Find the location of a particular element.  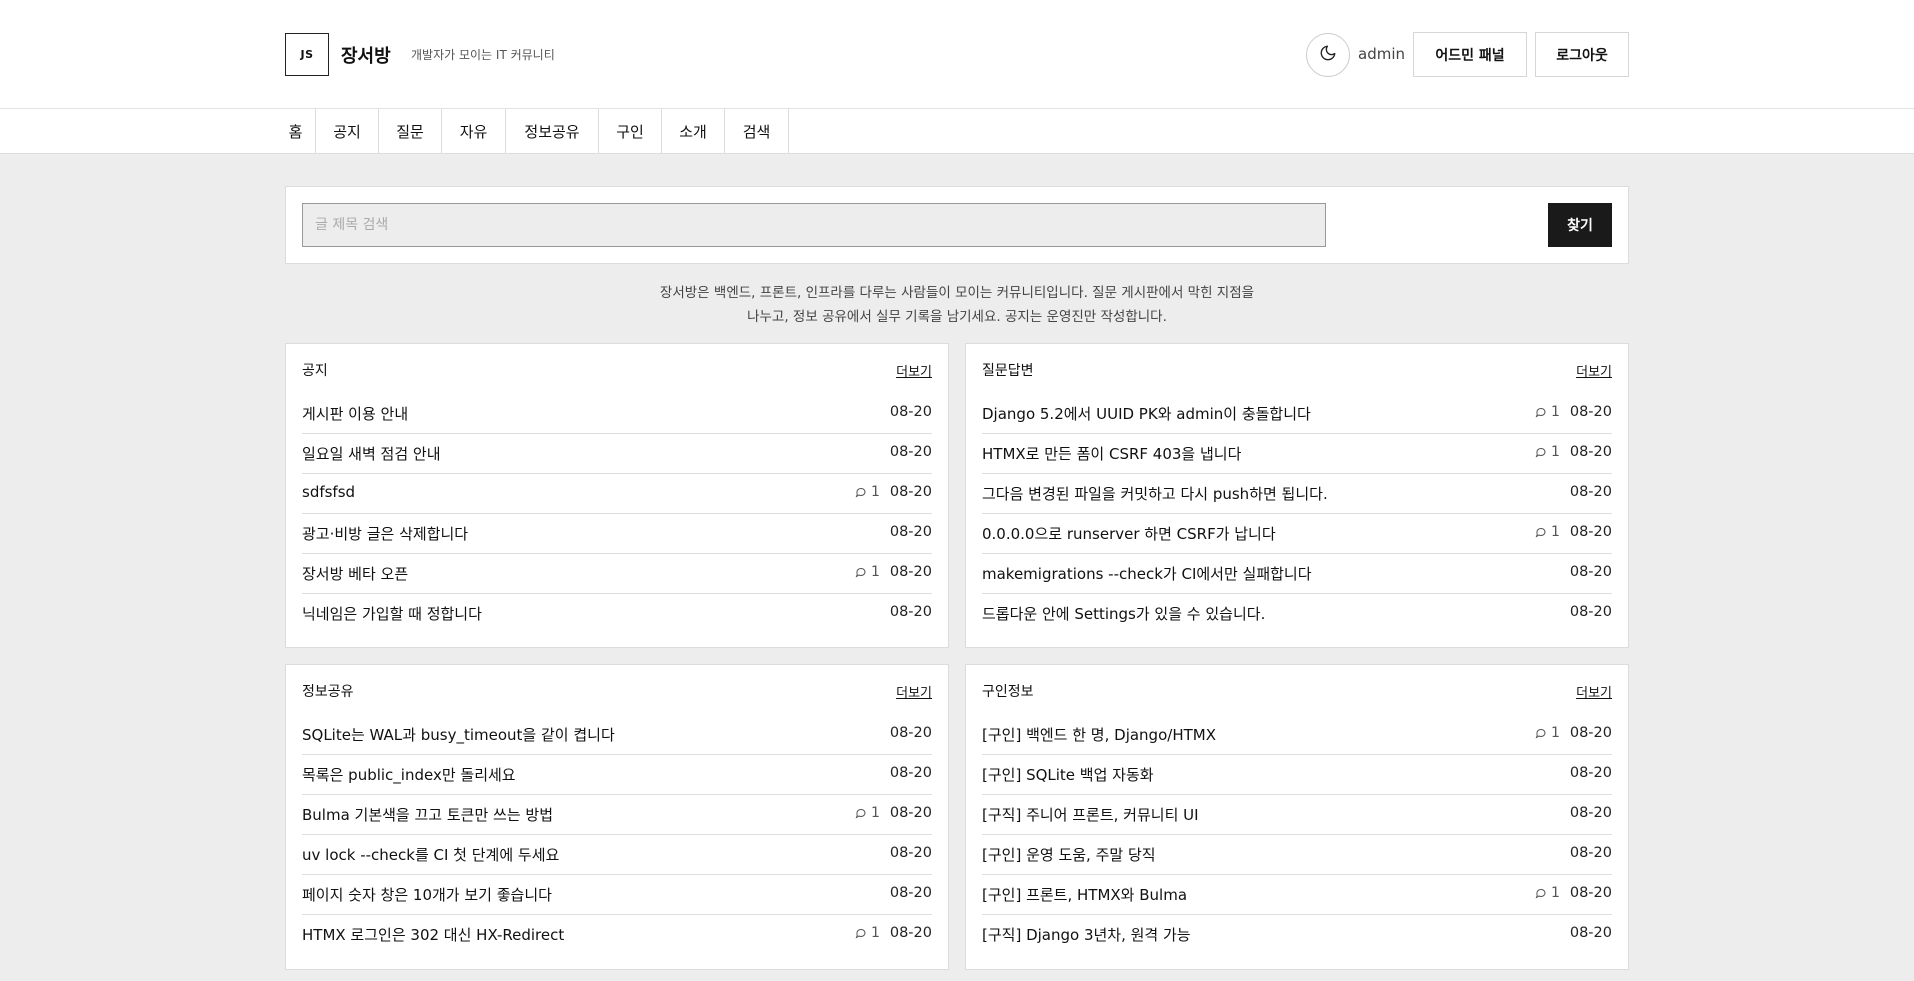

post-row: HTMX 로그인은 302 대신 HX-Redirect 1 08-20 is located at coordinates (617, 935).